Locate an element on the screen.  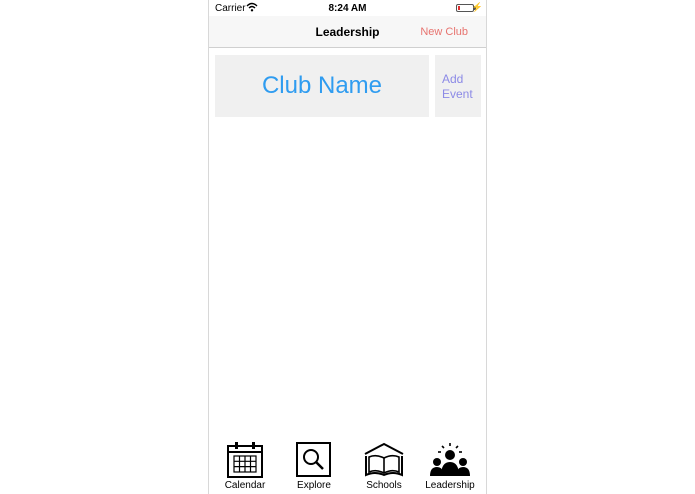
add-event-label-line1: Add is located at coordinates (453, 79).